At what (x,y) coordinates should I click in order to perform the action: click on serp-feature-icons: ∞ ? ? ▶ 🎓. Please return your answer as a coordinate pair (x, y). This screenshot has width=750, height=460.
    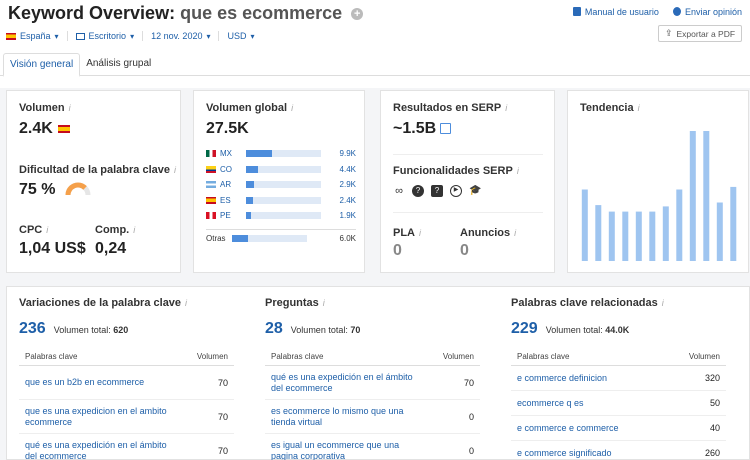
    Looking at the image, I should click on (437, 191).